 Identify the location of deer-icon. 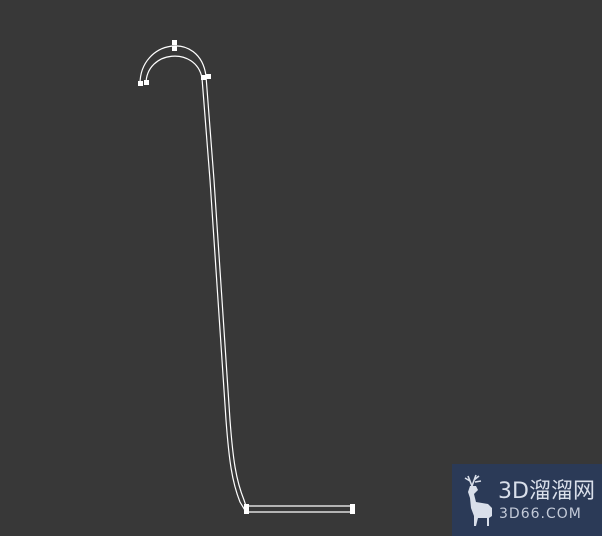
(478, 500).